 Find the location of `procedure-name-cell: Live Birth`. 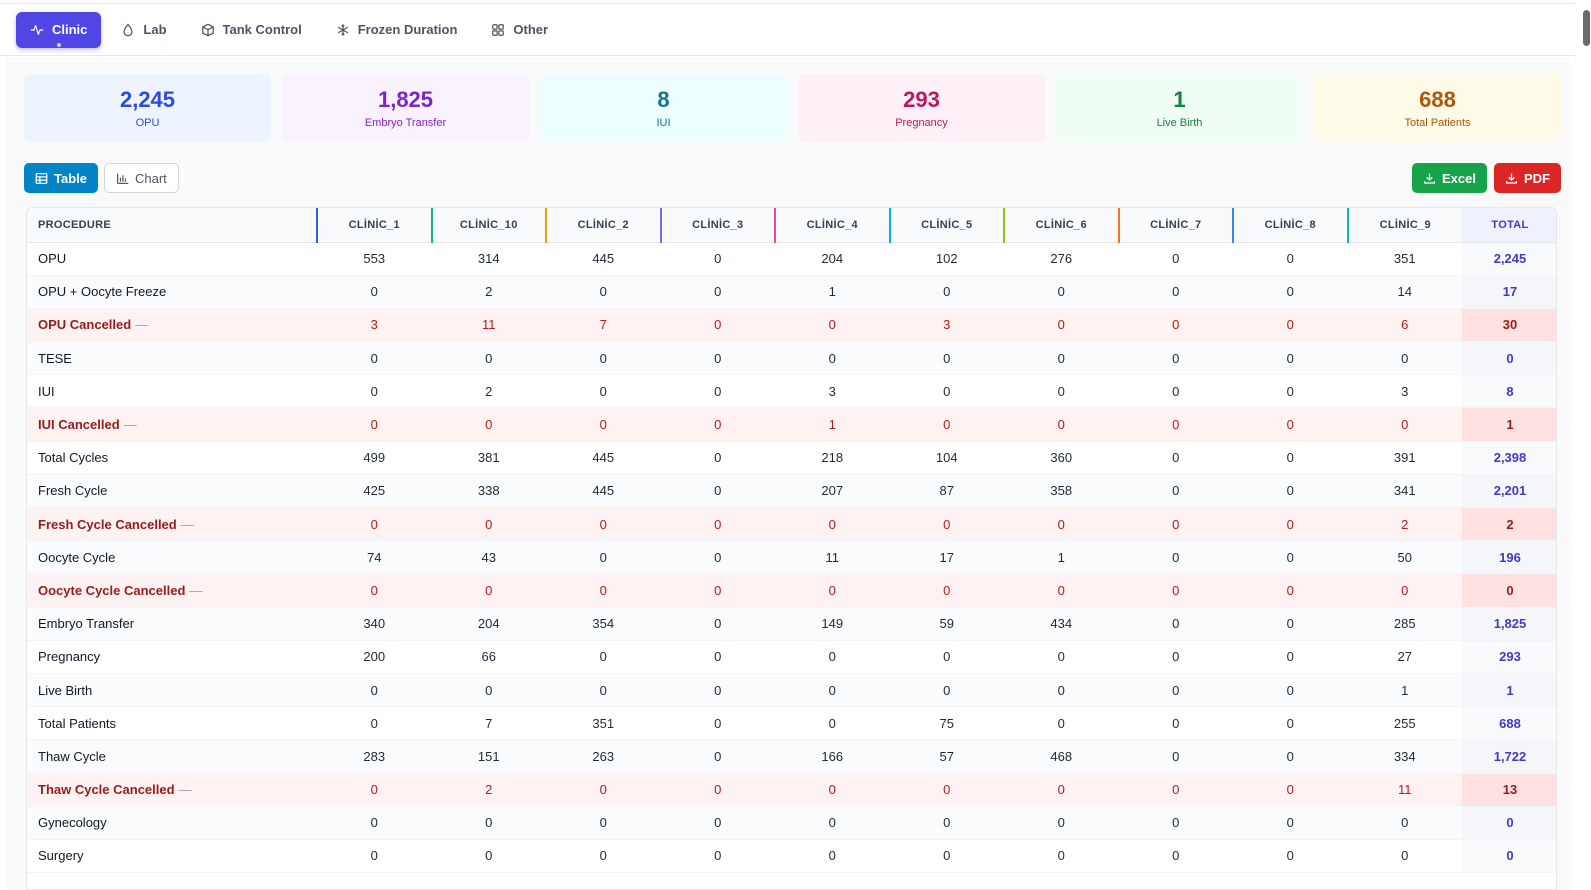

procedure-name-cell: Live Birth is located at coordinates (172, 690).